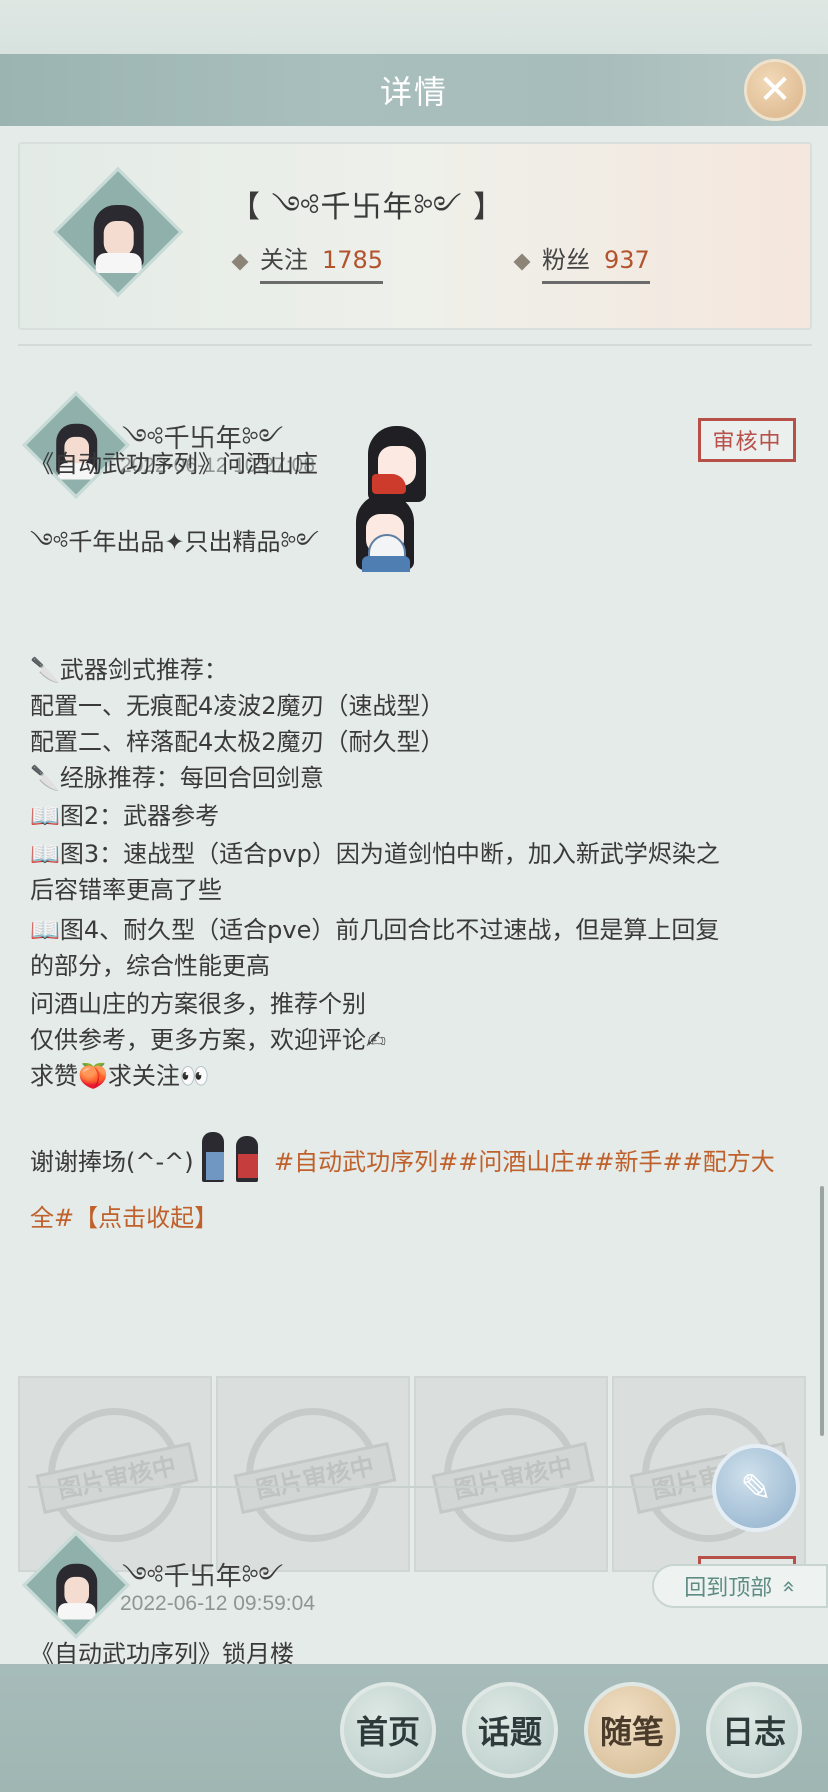  I want to click on nav-essays: 随笔, so click(632, 1730).